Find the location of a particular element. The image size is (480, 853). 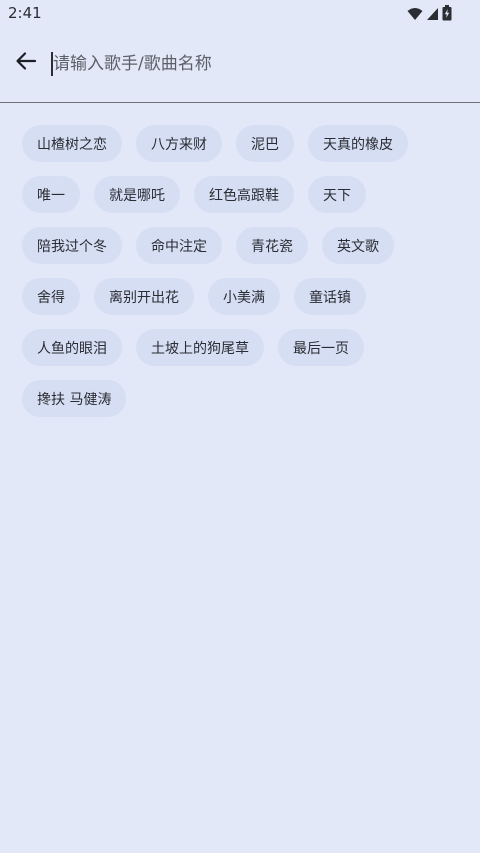

history-tag: 离别开出花 is located at coordinates (144, 296).